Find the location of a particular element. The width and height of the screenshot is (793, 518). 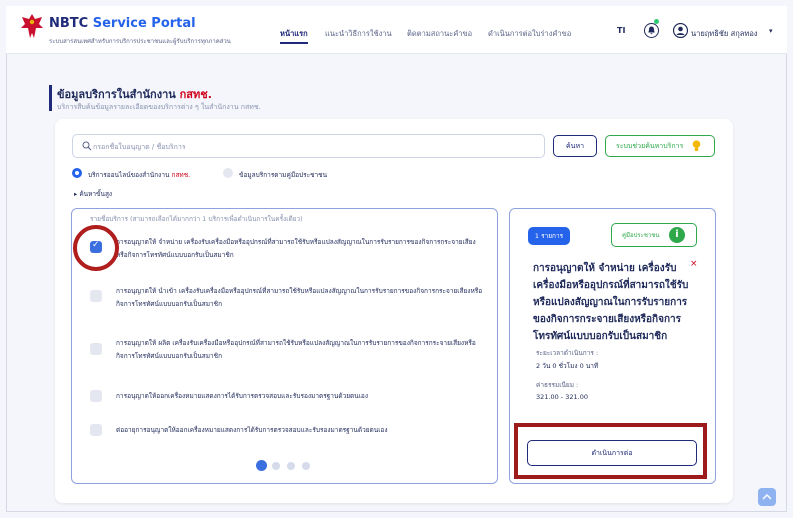

fee-value: 321.00 - 321.00 is located at coordinates (562, 397).